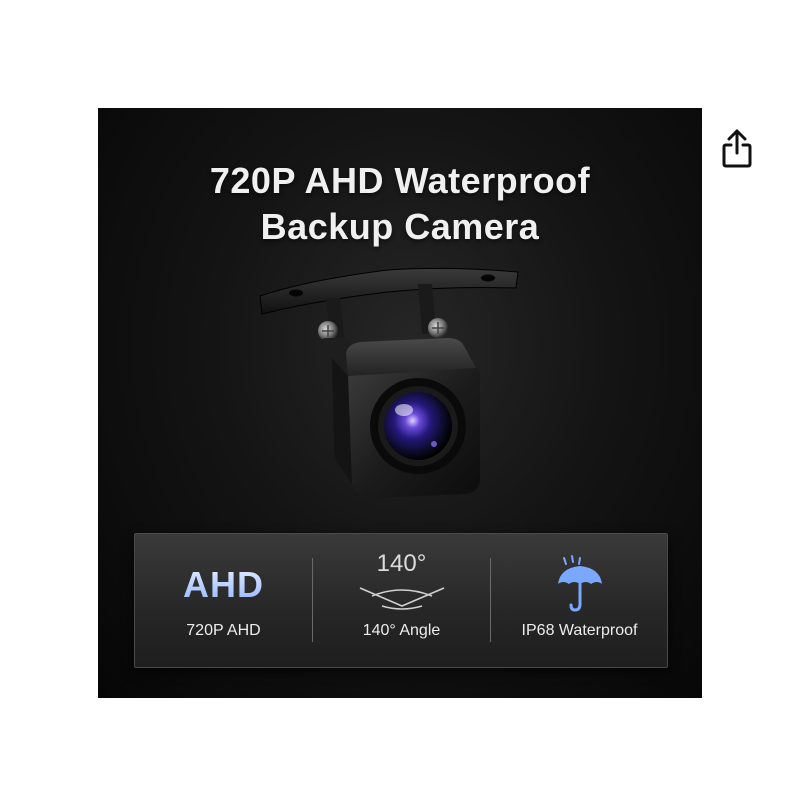 Image resolution: width=800 pixels, height=800 pixels. Describe the element at coordinates (579, 630) in the screenshot. I see `feature-label: IP68 Waterproof` at that location.